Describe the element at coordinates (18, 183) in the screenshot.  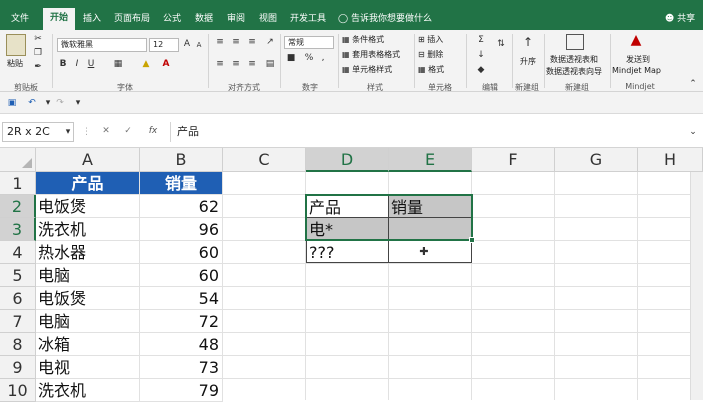
I see `row-header-1: 1` at that location.